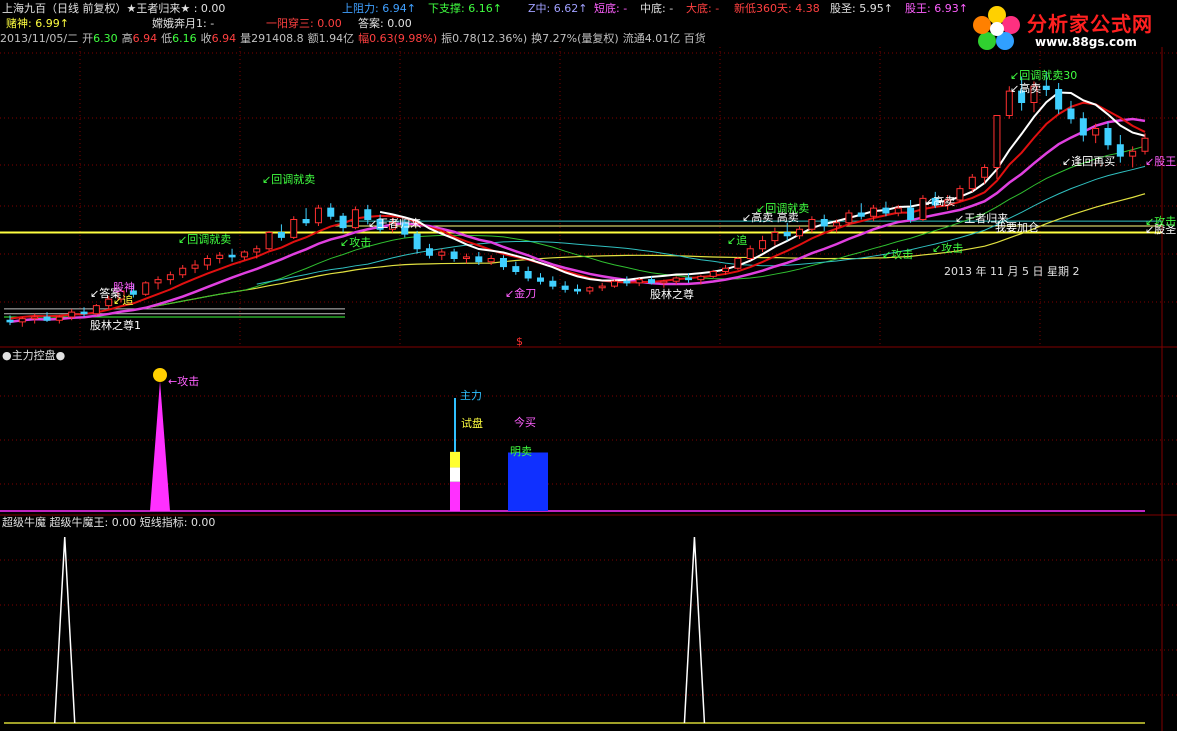  Describe the element at coordinates (163, 522) in the screenshot. I see `pane3-item2-label: 短线指标:` at that location.